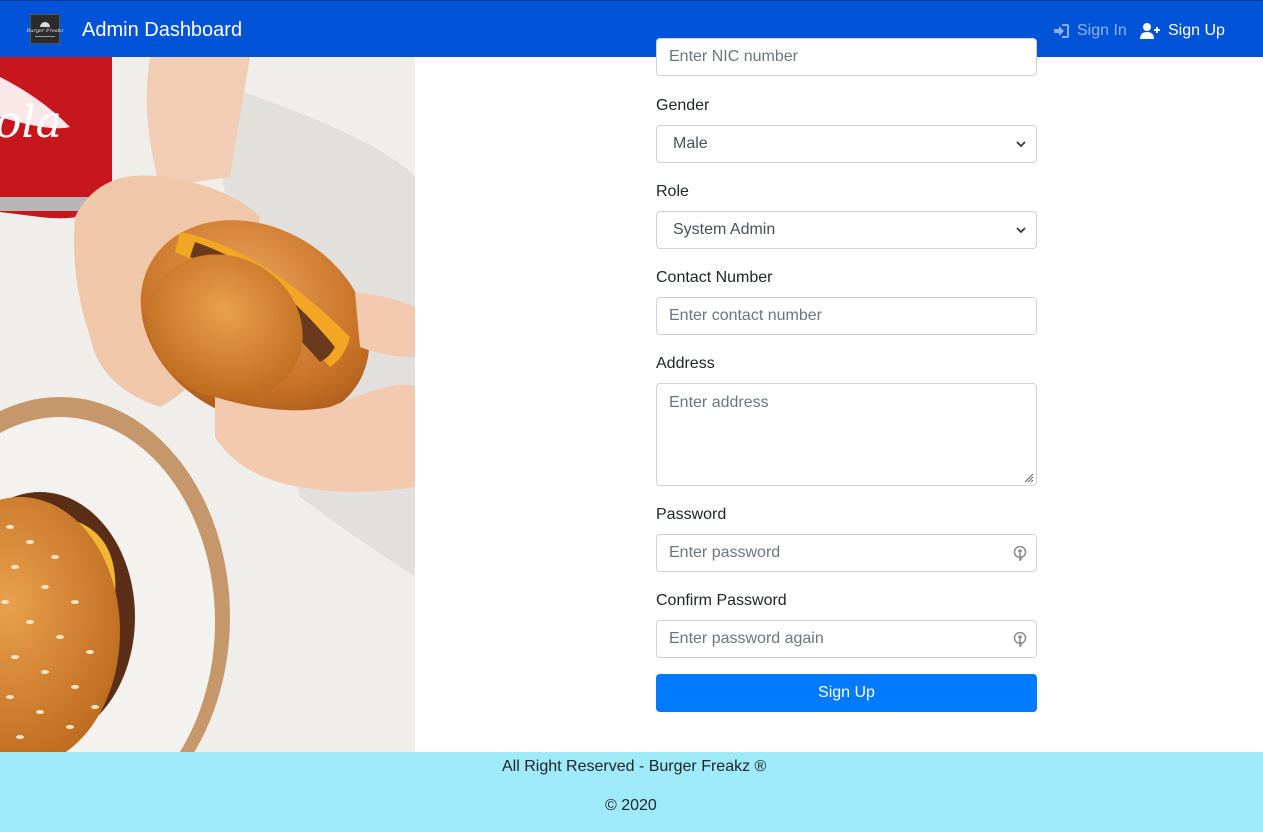 Image resolution: width=1263 pixels, height=832 pixels. Describe the element at coordinates (846, 230) in the screenshot. I see `role-select: System Admin` at that location.